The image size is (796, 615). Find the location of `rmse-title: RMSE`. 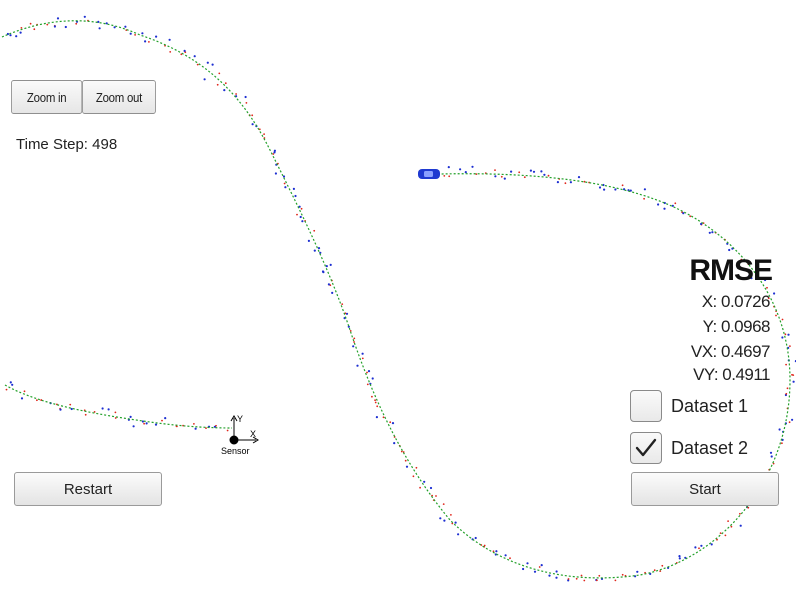

rmse-title: RMSE is located at coordinates (731, 270).